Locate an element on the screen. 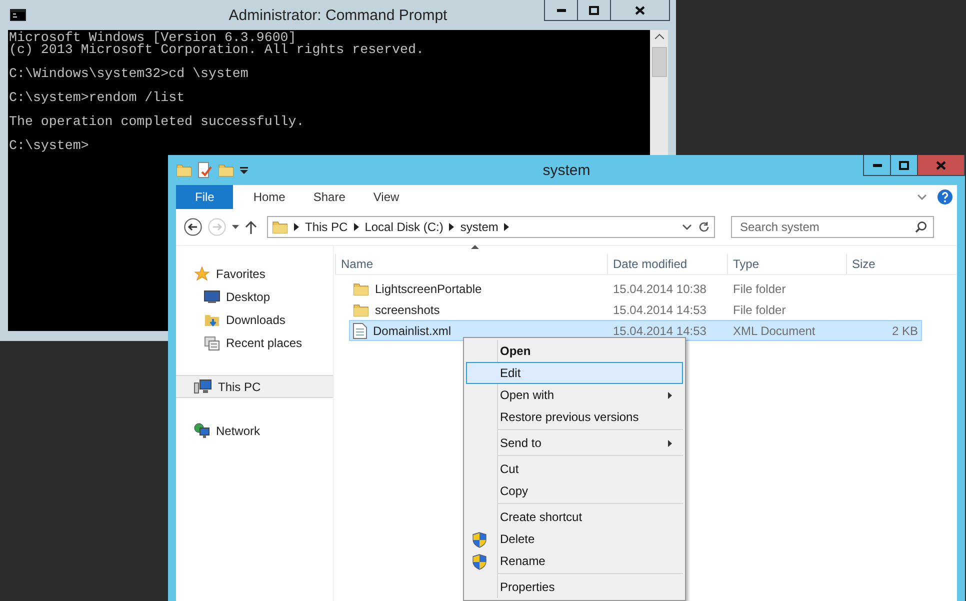 Image resolution: width=966 pixels, height=601 pixels. scroll-thumb is located at coordinates (659, 62).